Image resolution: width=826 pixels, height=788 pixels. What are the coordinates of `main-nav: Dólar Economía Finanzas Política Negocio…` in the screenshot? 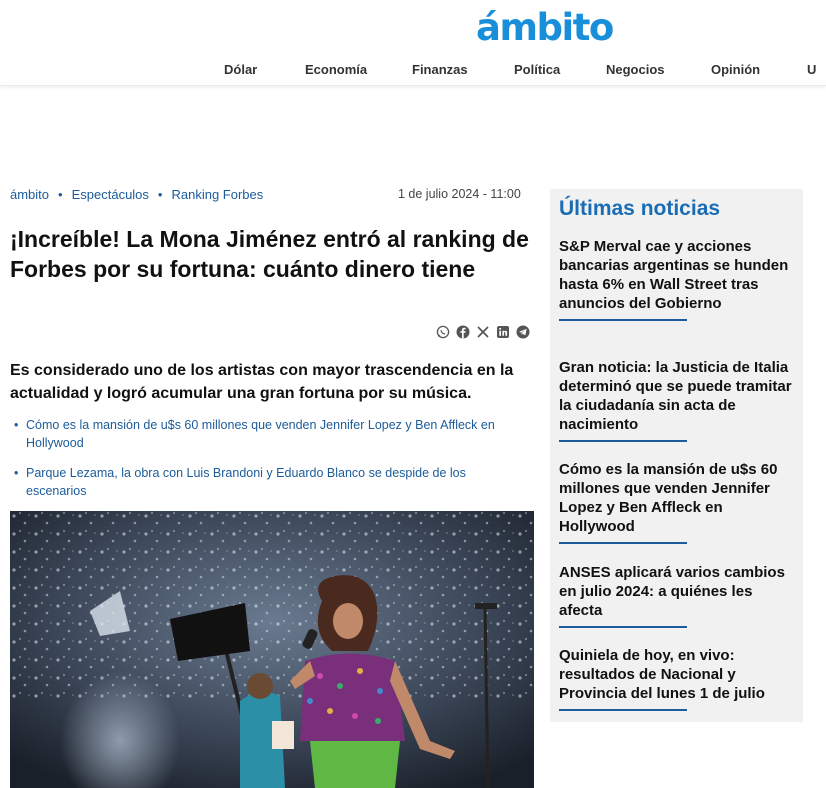 It's located at (413, 71).